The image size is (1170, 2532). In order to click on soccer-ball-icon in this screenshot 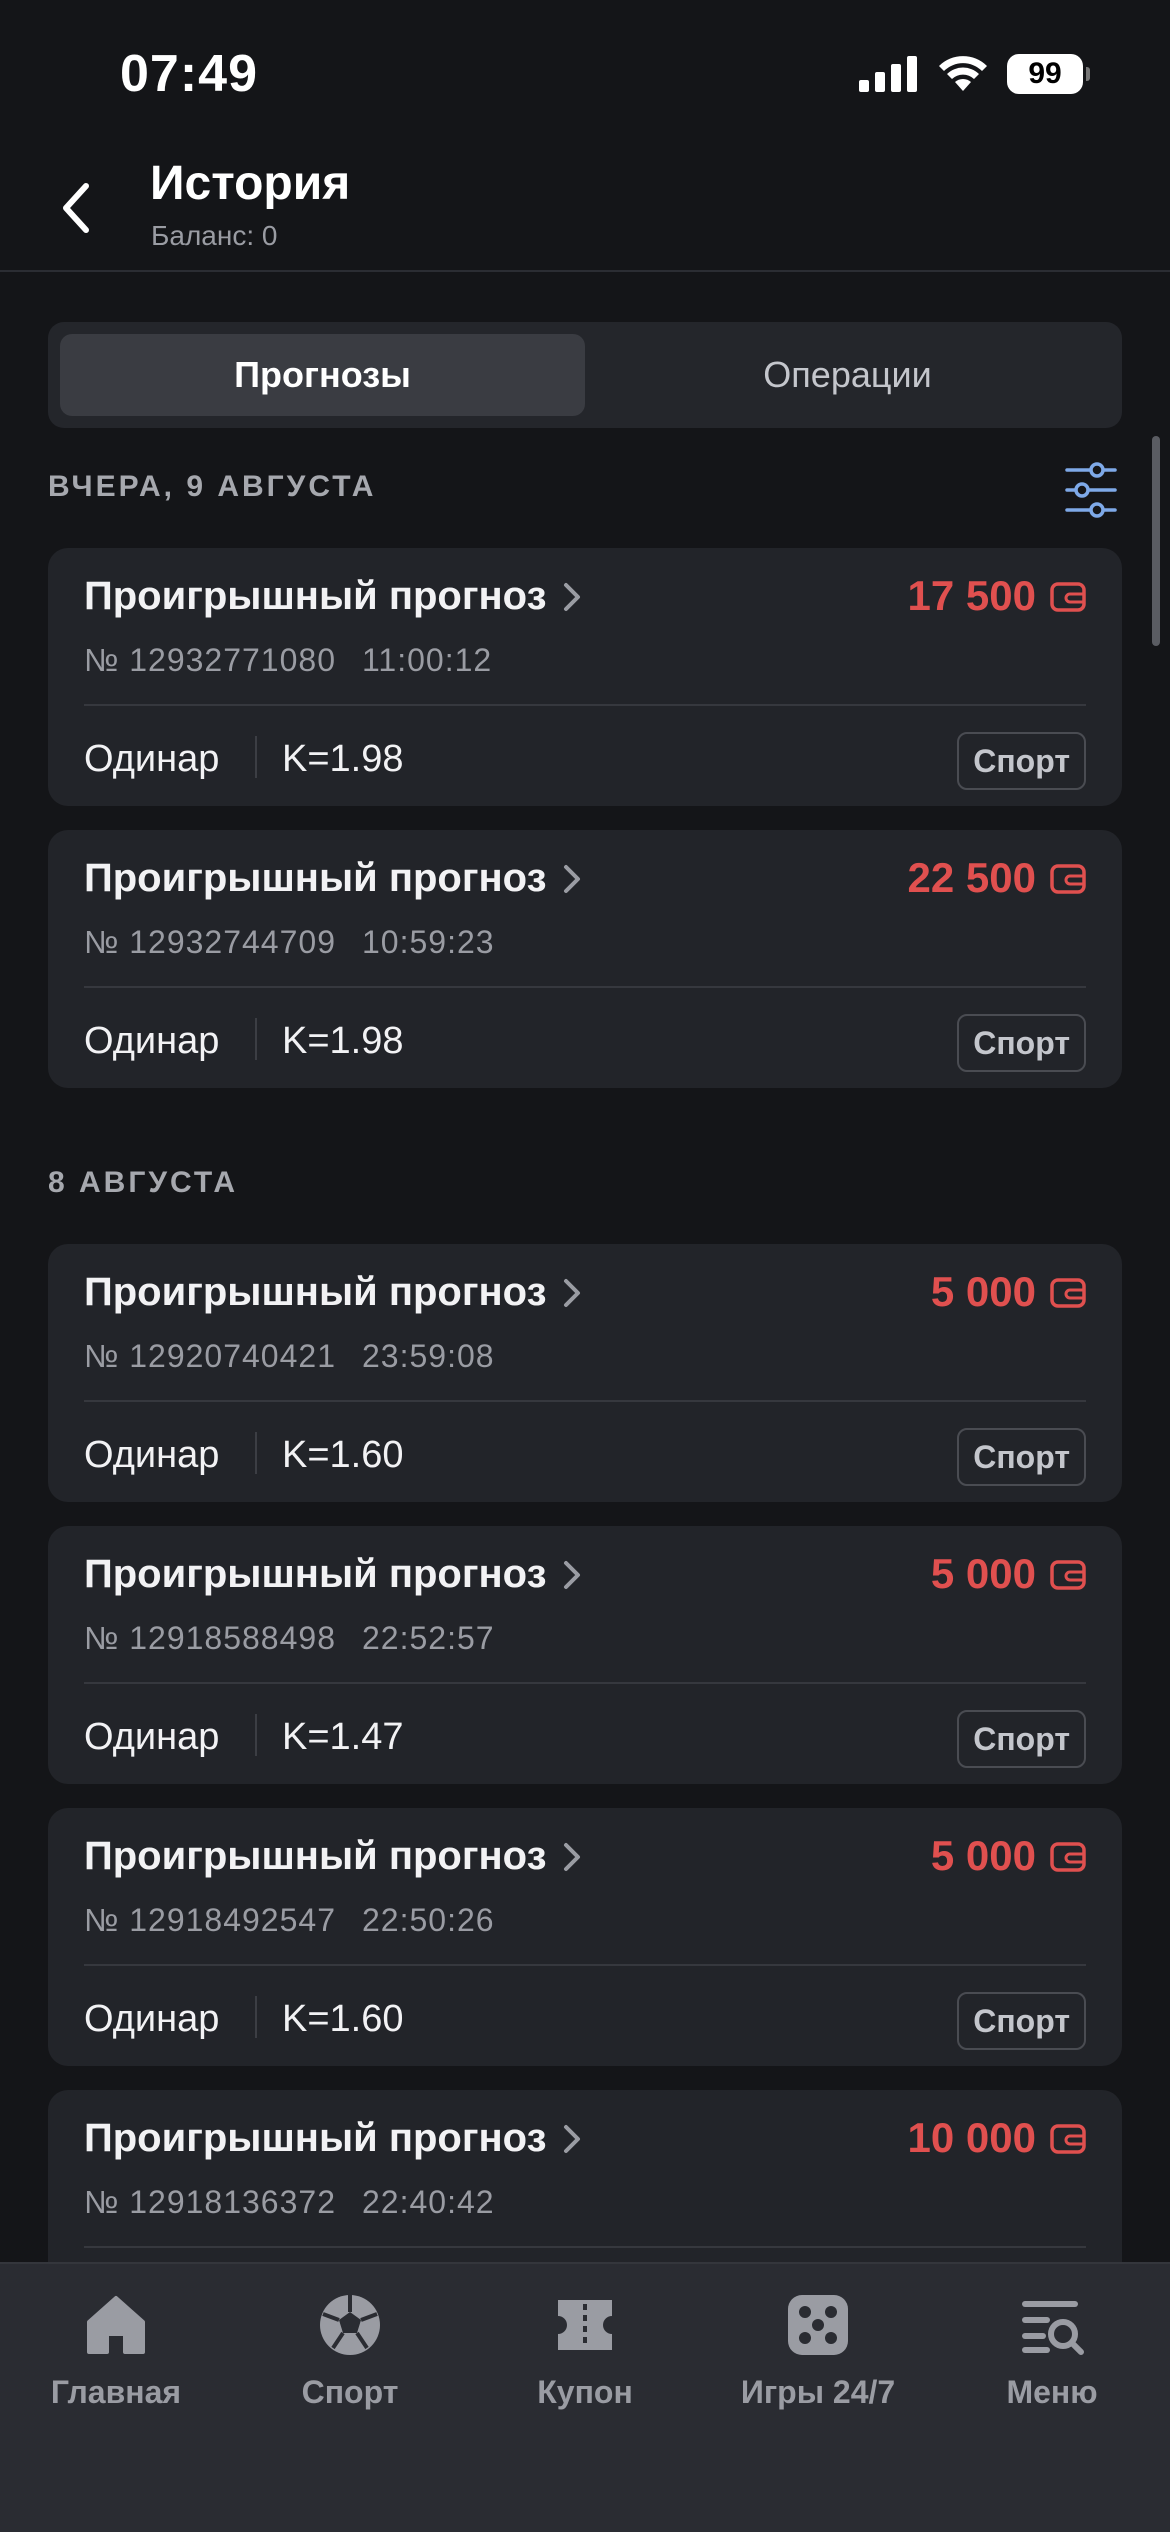, I will do `click(350, 2325)`.